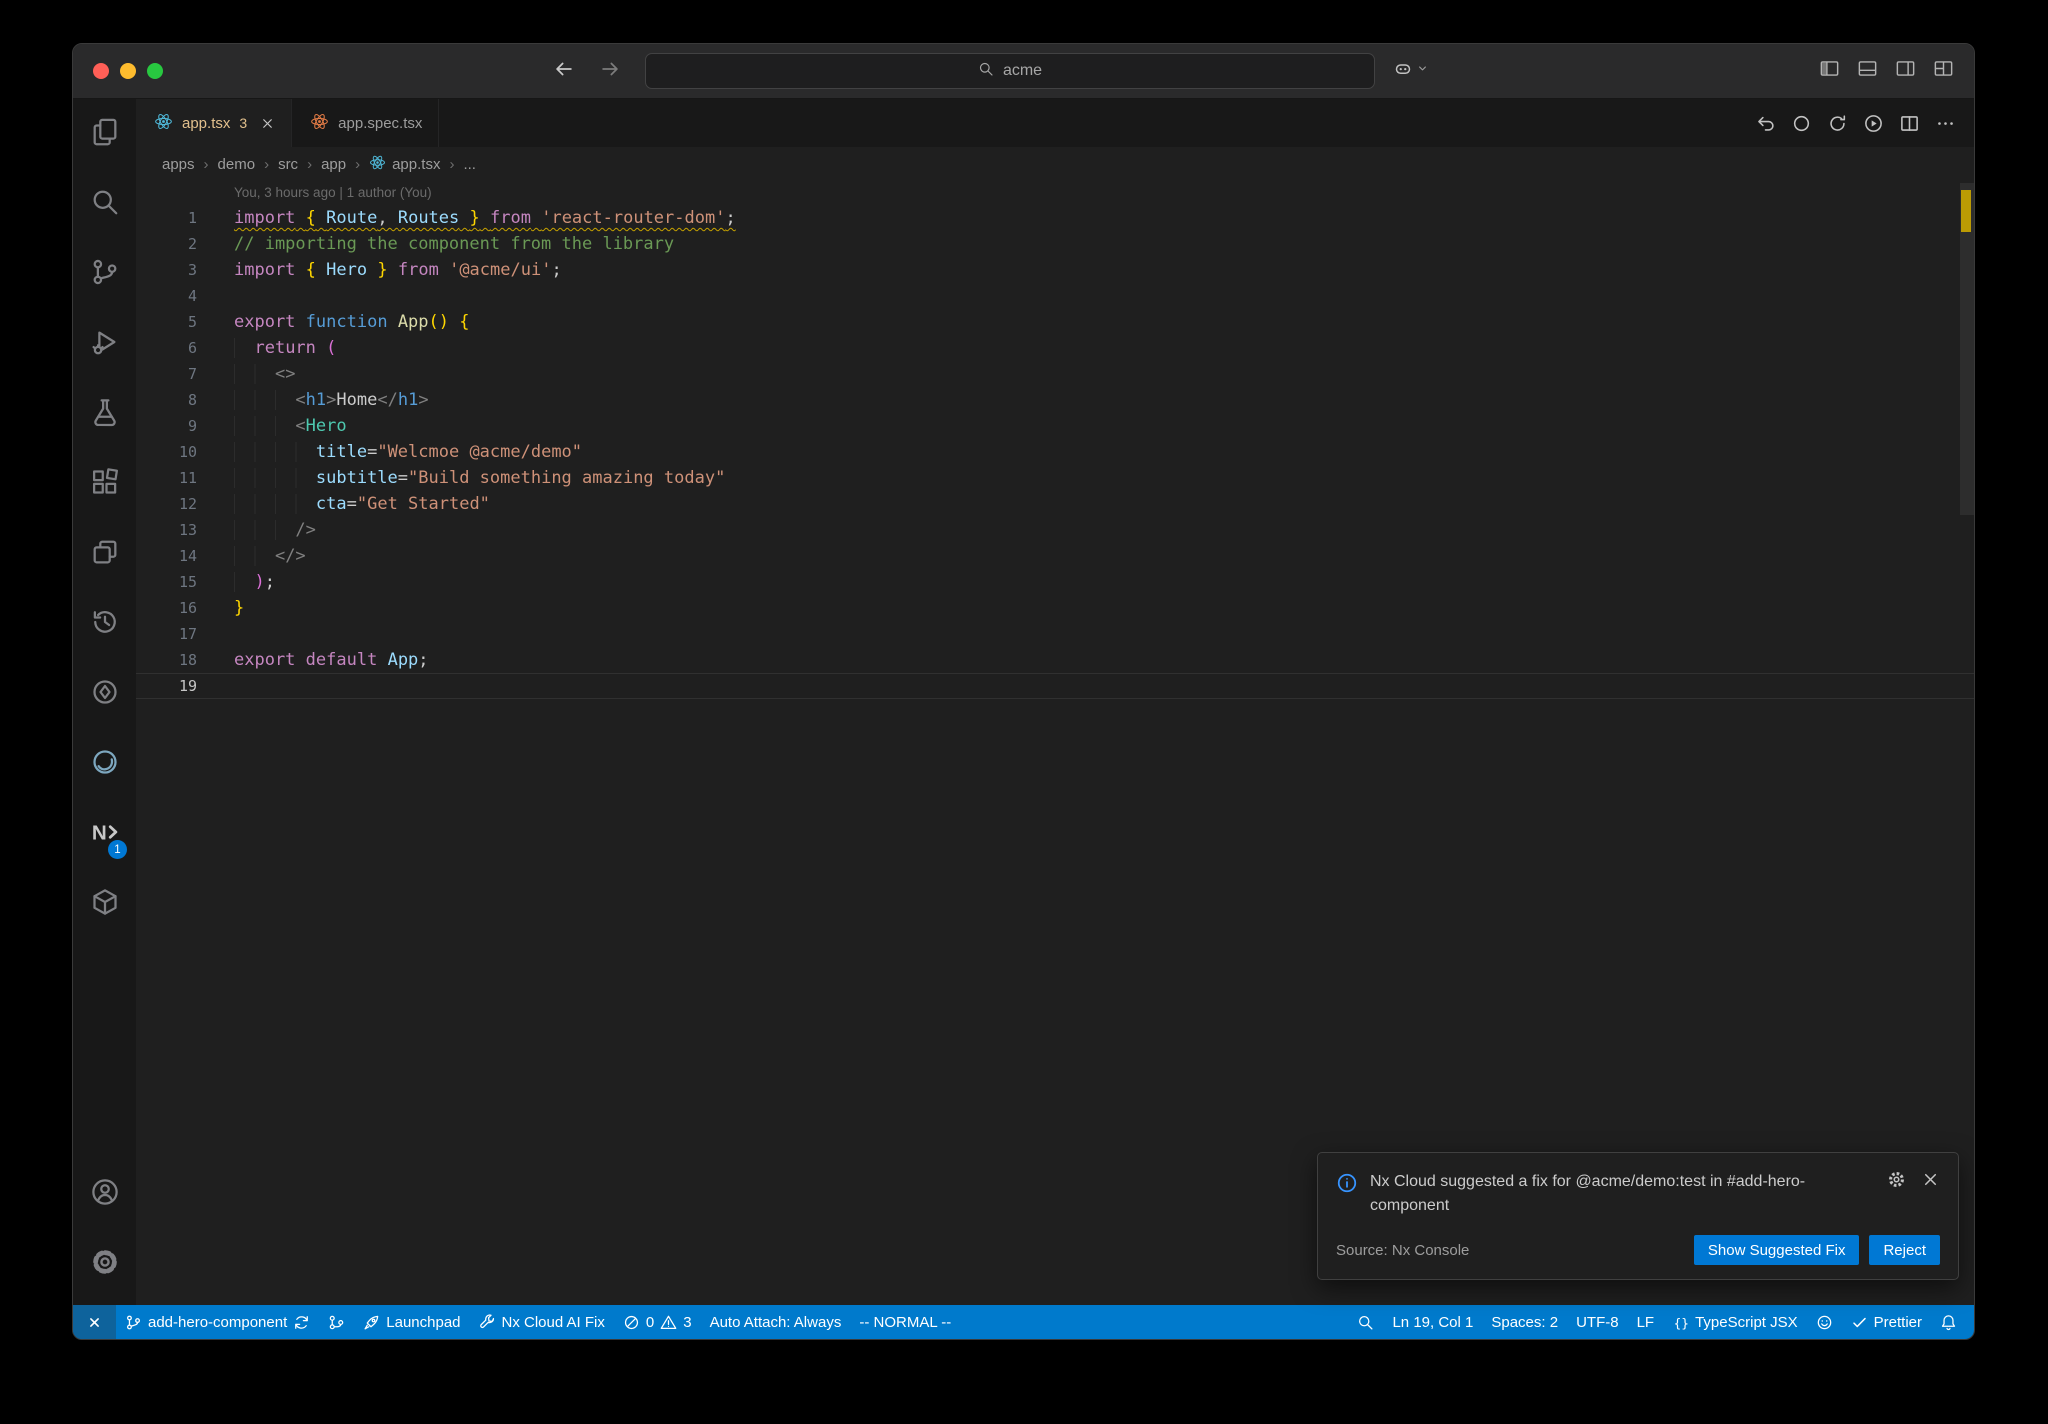 Image resolution: width=2048 pixels, height=1424 pixels. I want to click on close-window-button, so click(101, 71).